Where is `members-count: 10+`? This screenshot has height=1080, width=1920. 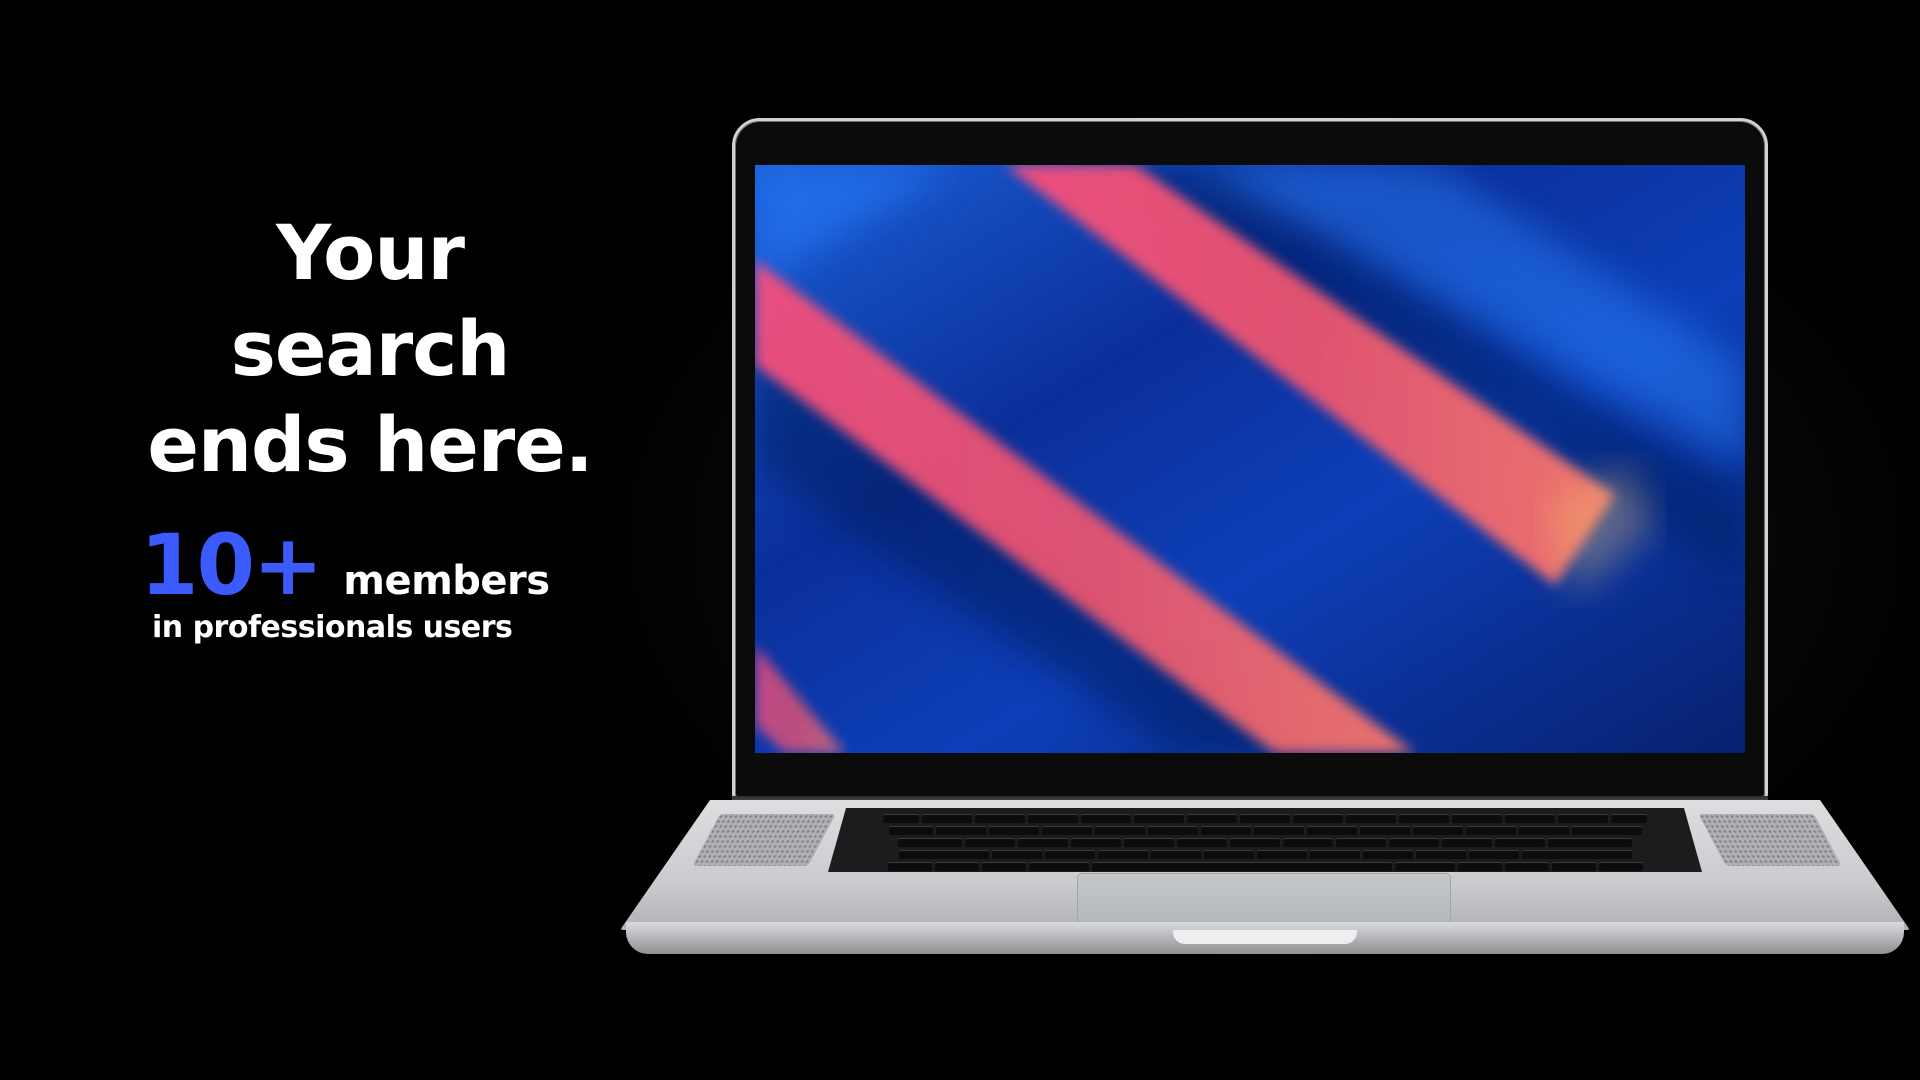 members-count: 10+ is located at coordinates (231, 565).